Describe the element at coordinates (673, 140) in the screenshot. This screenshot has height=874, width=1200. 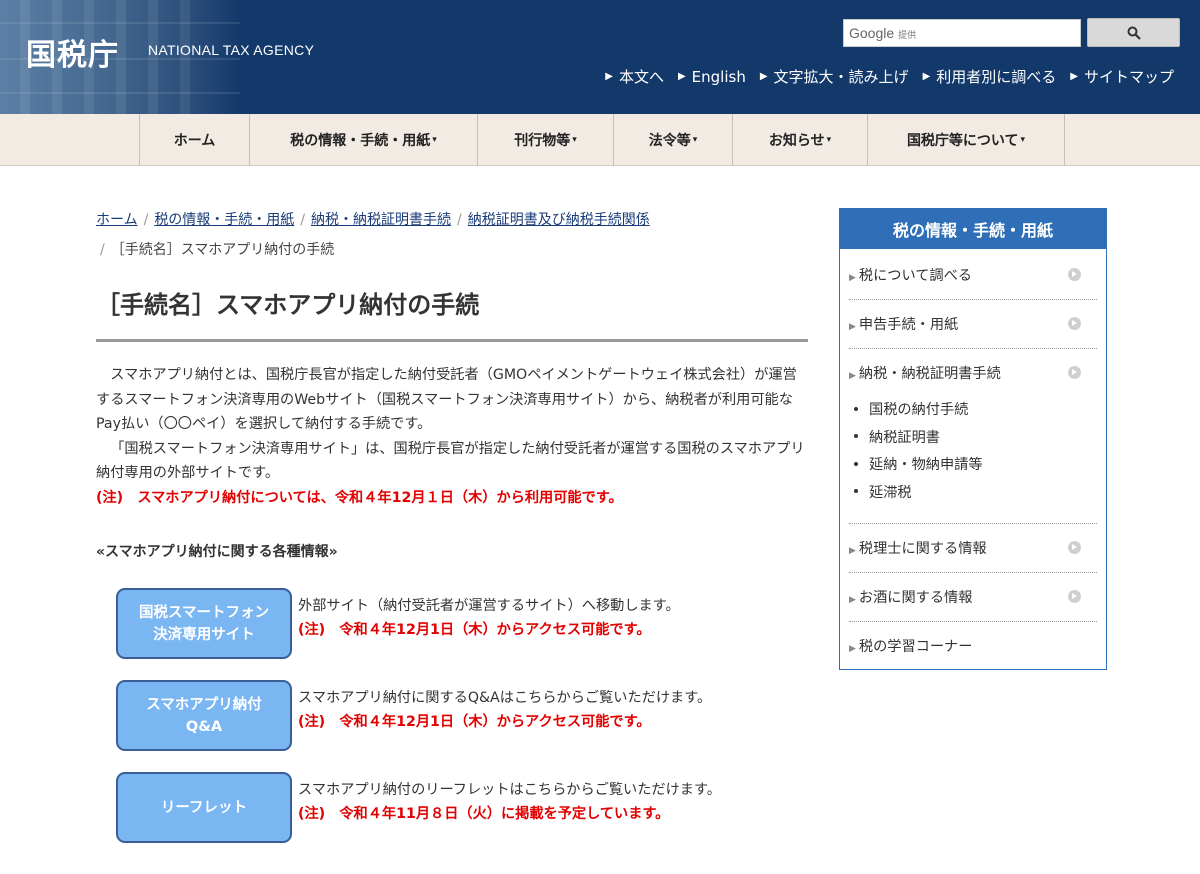
I see `nav-laws: 法令等 ▾` at that location.